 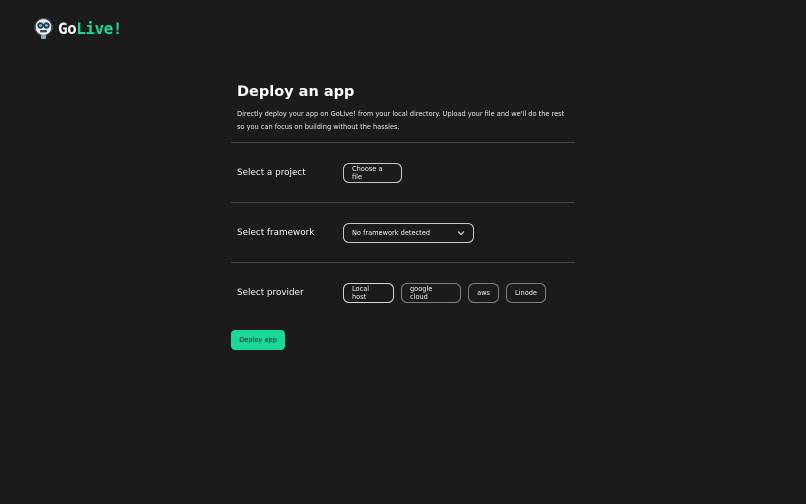 I want to click on brand-name: GoLive!, so click(x=90, y=28).